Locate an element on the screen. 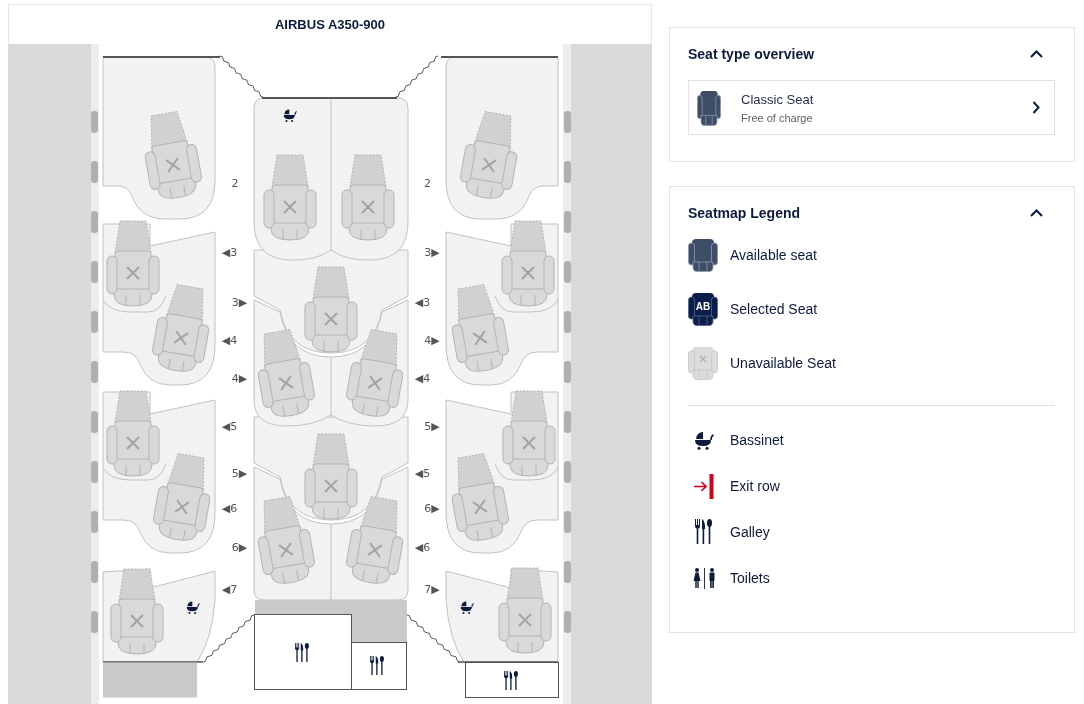 The width and height of the screenshot is (1084, 704). panel-title: Seatmap Legend is located at coordinates (744, 213).